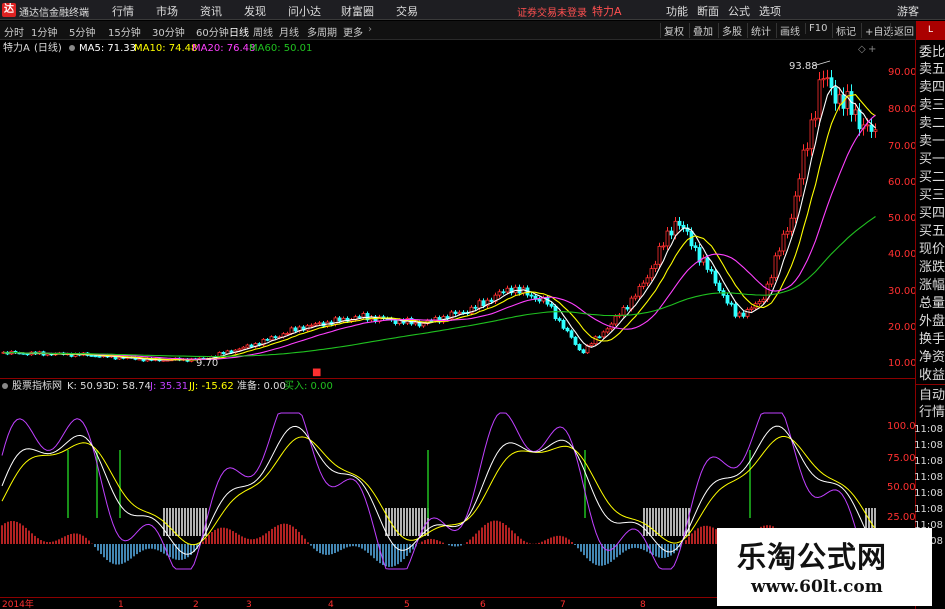  I want to click on menu-jiaoyi: 交易, so click(407, 11).